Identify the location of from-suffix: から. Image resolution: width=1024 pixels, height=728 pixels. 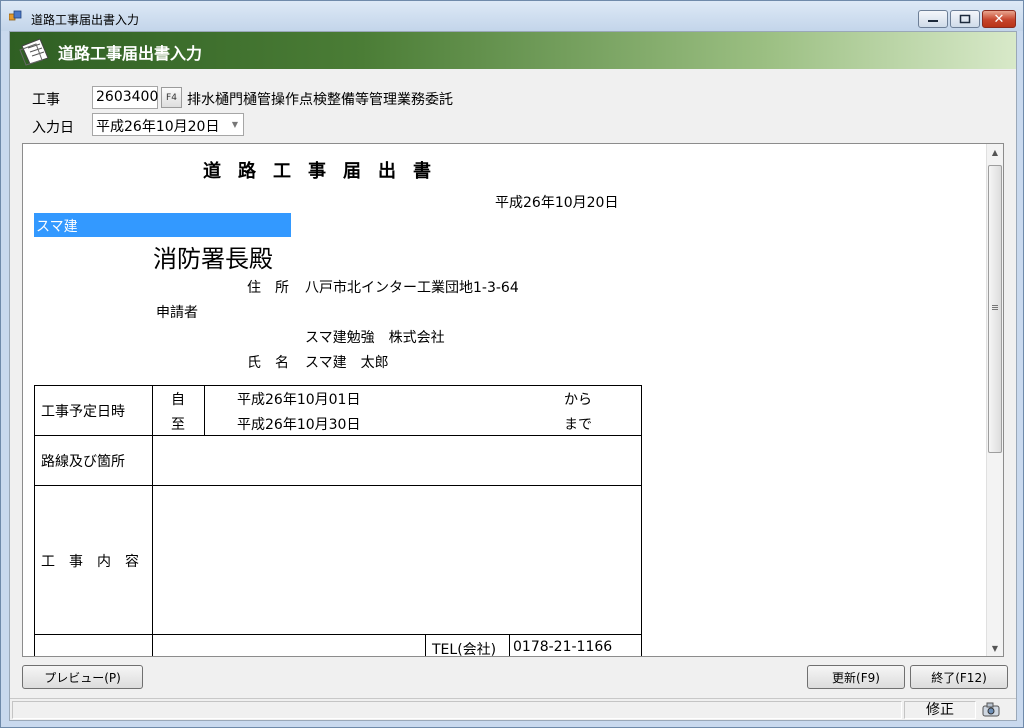
(578, 400).